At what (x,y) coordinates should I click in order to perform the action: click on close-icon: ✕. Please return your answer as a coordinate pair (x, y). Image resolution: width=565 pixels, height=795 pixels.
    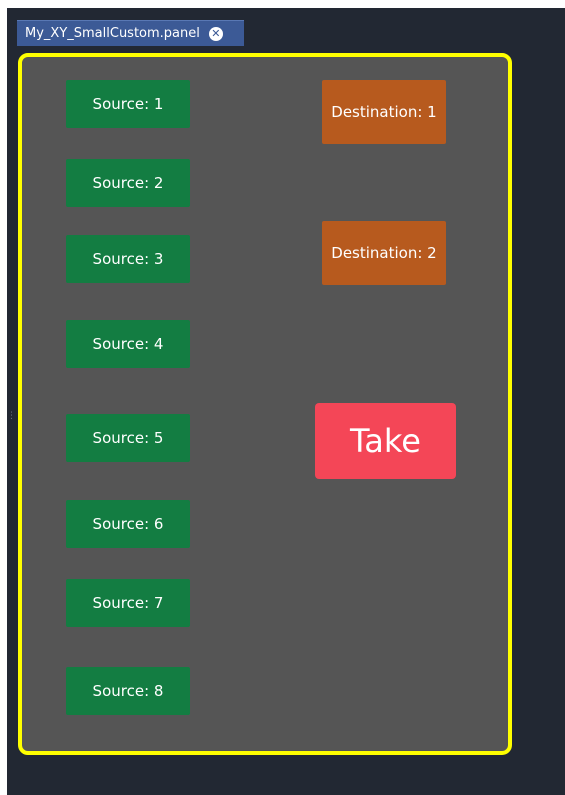
    Looking at the image, I should click on (215, 33).